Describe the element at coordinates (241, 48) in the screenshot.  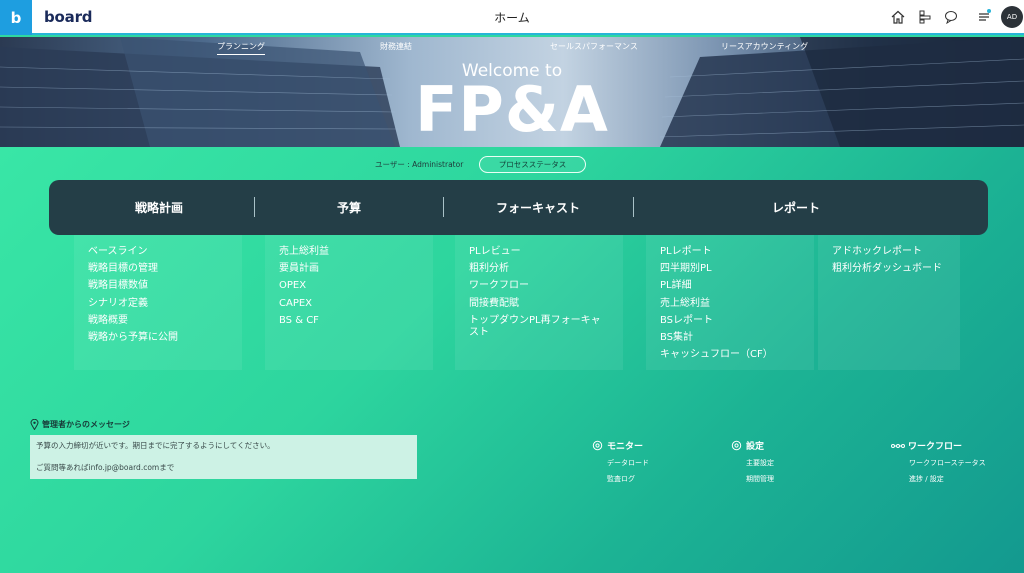
I see `nav-item-planning: プランニング` at that location.